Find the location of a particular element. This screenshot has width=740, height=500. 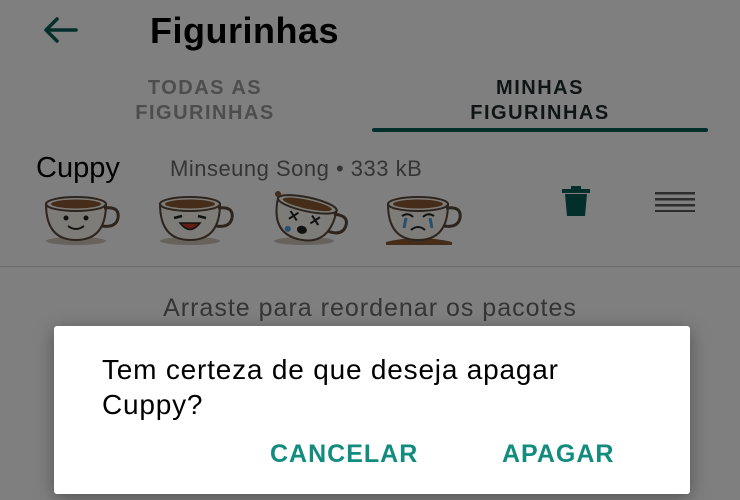

cancel-button: CANCELAR is located at coordinates (344, 454).